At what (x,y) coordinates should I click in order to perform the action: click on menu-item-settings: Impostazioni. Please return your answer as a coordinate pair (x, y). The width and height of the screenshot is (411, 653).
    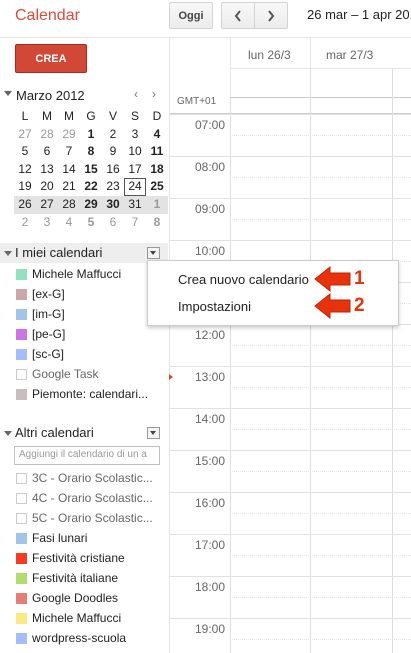
    Looking at the image, I should click on (214, 306).